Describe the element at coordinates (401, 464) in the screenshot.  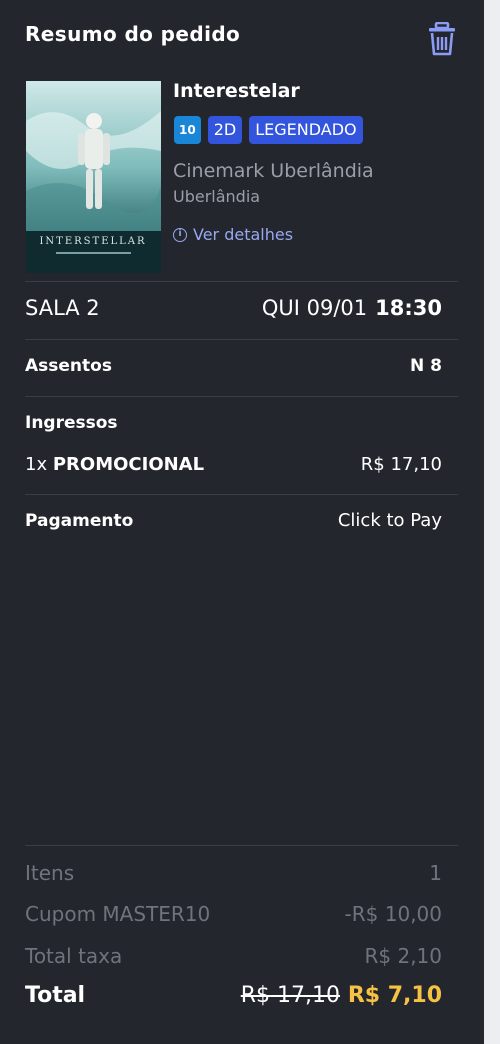
I see `ticket-price: R$ 17,10` at that location.